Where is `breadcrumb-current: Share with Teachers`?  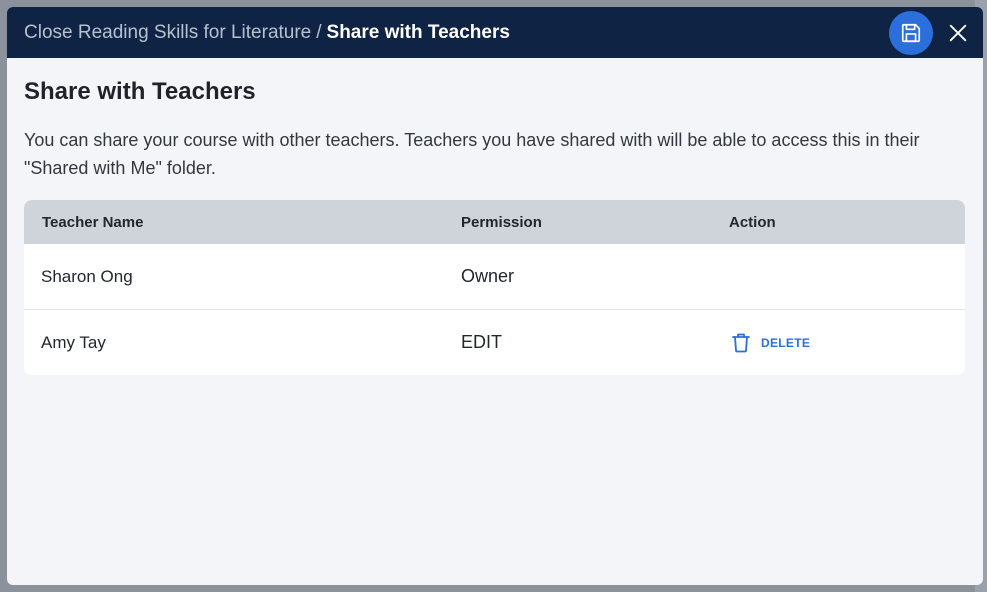 breadcrumb-current: Share with Teachers is located at coordinates (418, 32).